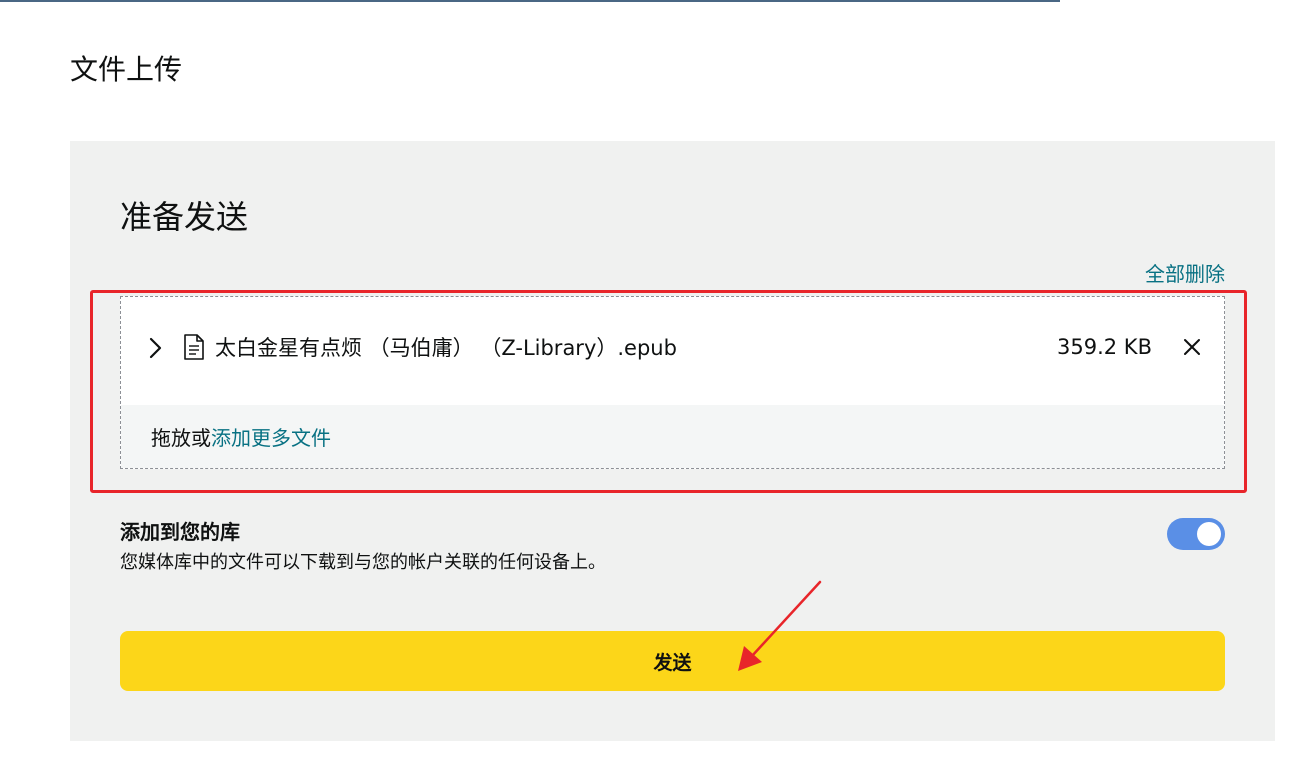 The height and width of the screenshot is (767, 1314). What do you see at coordinates (1185, 274) in the screenshot?
I see `delete-all-link: 全部删除` at bounding box center [1185, 274].